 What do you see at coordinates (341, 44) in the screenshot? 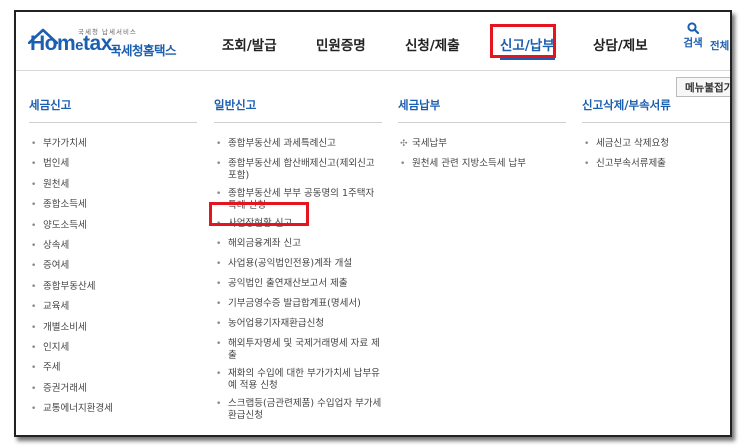
I see `nav-civil-certificate: 민원증명` at bounding box center [341, 44].